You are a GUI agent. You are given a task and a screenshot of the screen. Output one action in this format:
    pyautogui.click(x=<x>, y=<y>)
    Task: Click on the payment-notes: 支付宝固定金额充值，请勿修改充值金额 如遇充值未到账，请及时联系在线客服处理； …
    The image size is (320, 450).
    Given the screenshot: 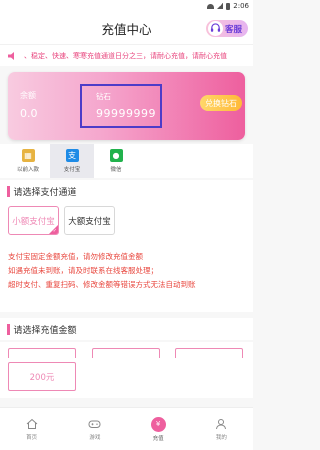 What is the action you would take?
    pyautogui.click(x=126, y=278)
    